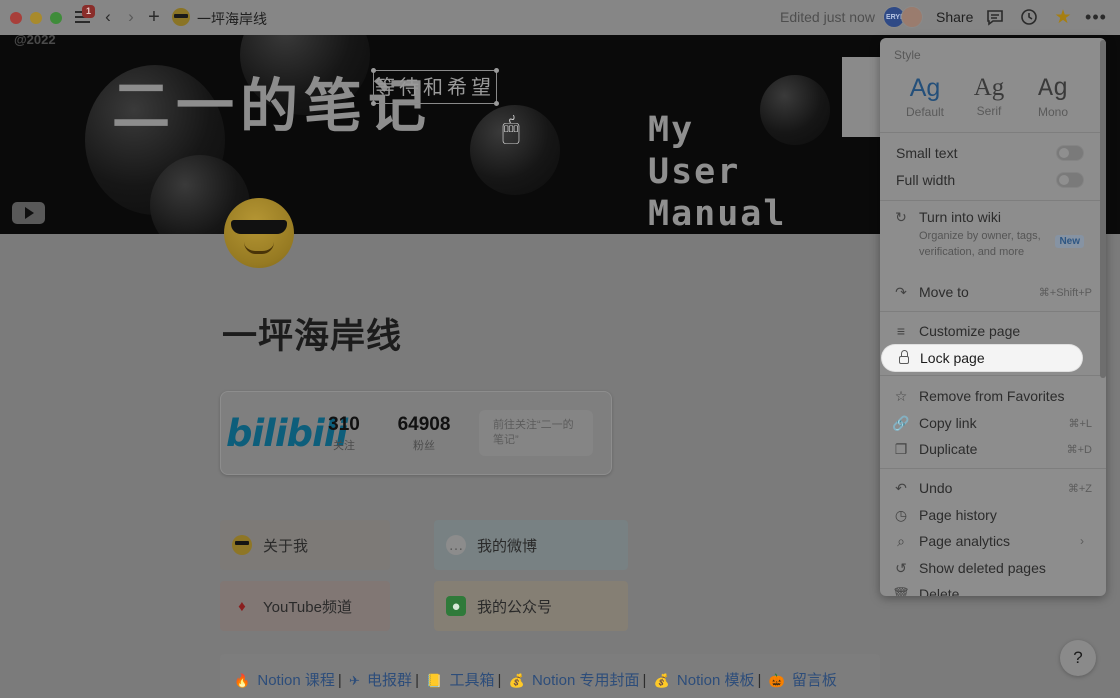  Describe the element at coordinates (901, 591) in the screenshot. I see `trash-icon: 🗑` at that location.